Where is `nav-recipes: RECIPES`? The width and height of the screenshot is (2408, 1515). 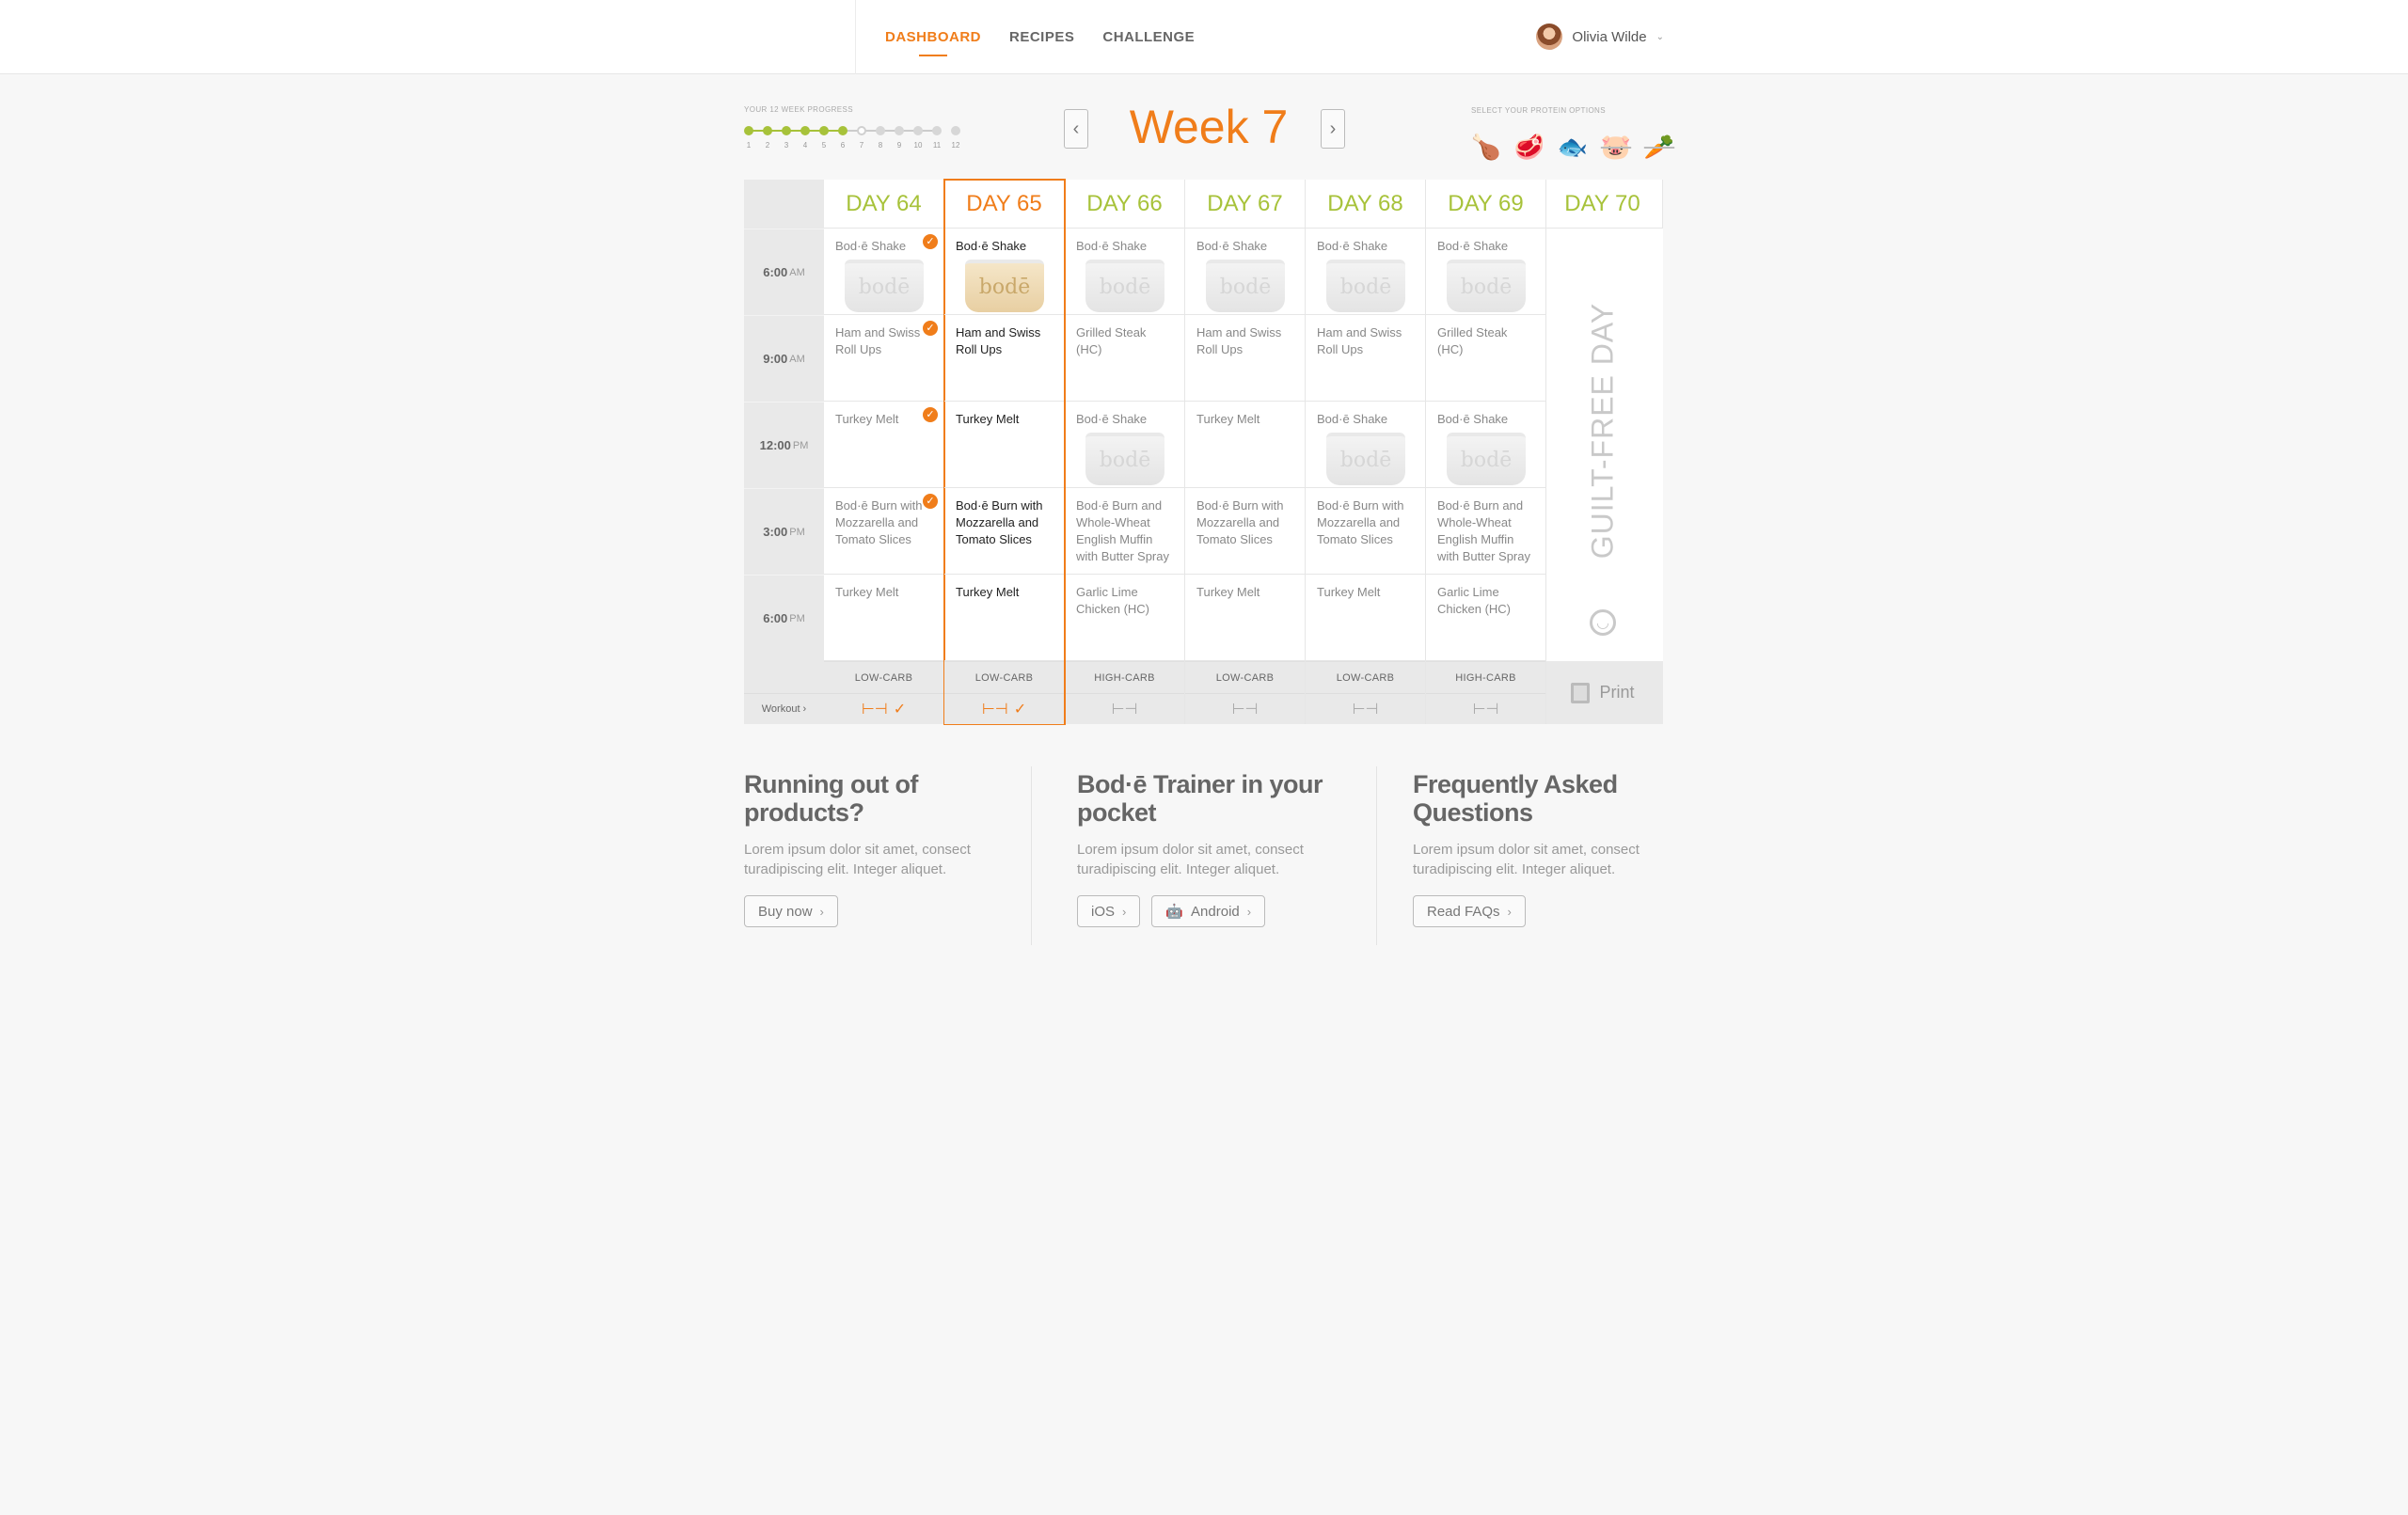
nav-recipes: RECIPES is located at coordinates (1042, 37).